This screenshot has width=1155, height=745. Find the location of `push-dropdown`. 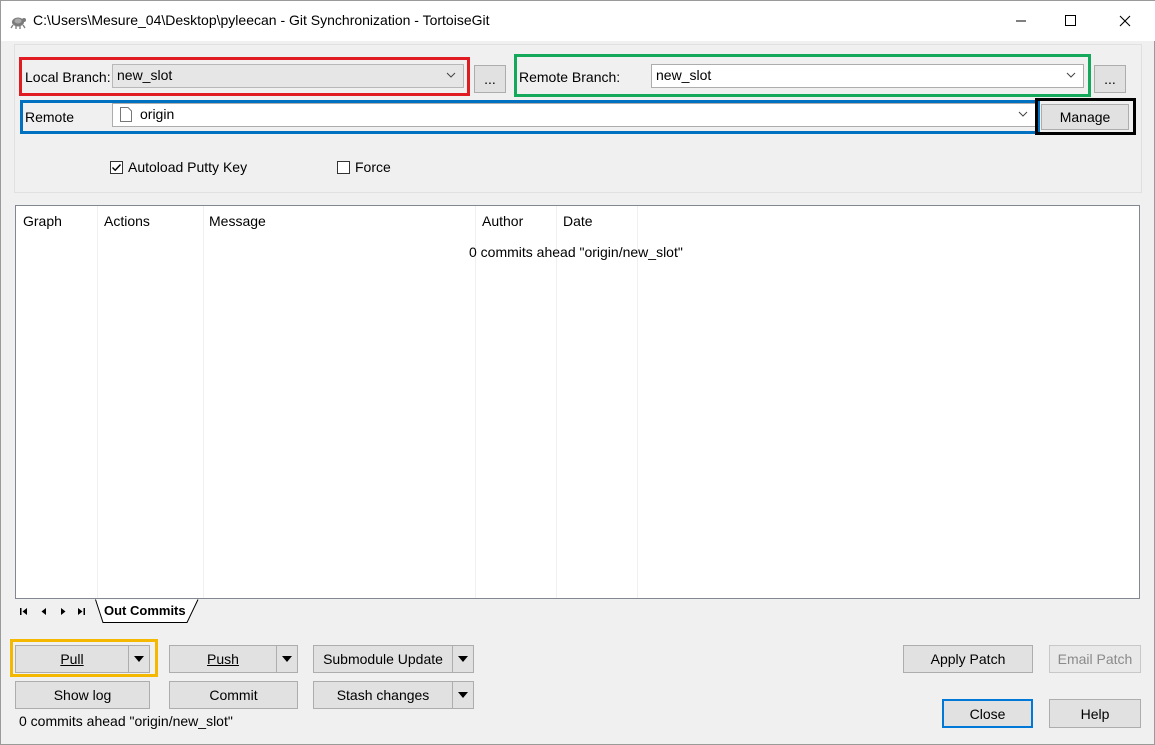

push-dropdown is located at coordinates (286, 659).